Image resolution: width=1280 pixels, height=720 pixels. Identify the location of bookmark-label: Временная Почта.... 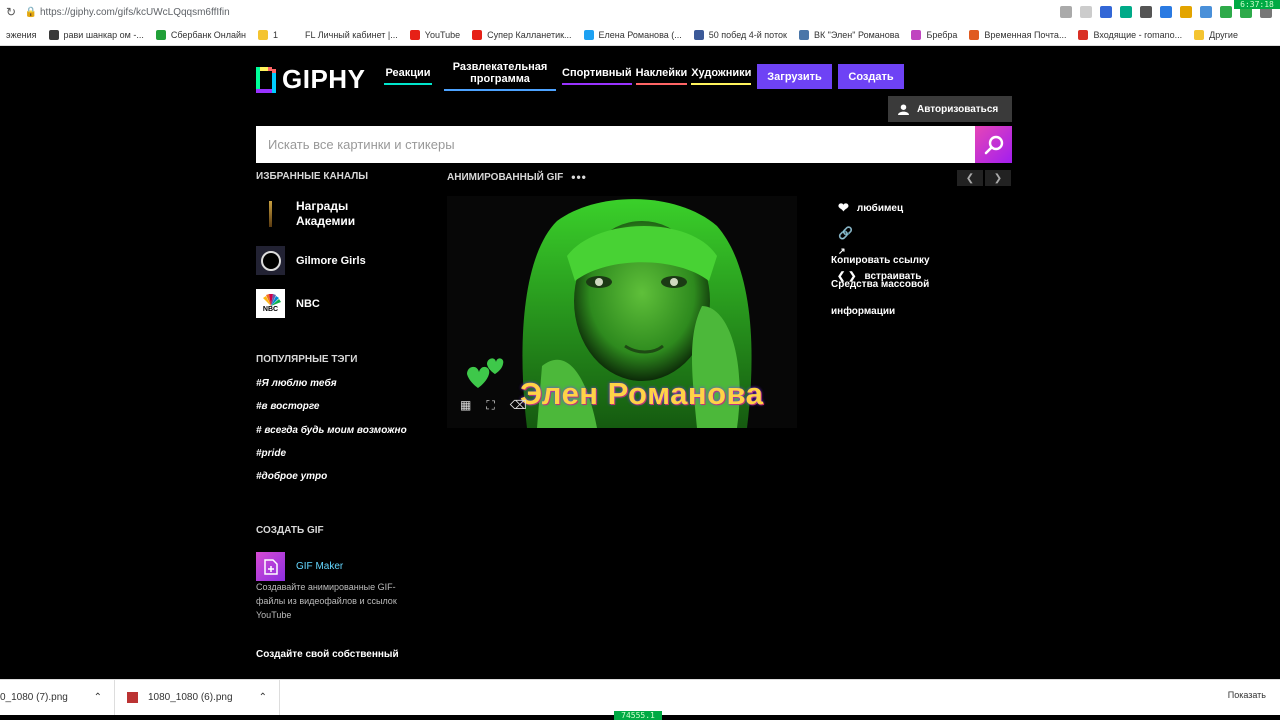
(1025, 34).